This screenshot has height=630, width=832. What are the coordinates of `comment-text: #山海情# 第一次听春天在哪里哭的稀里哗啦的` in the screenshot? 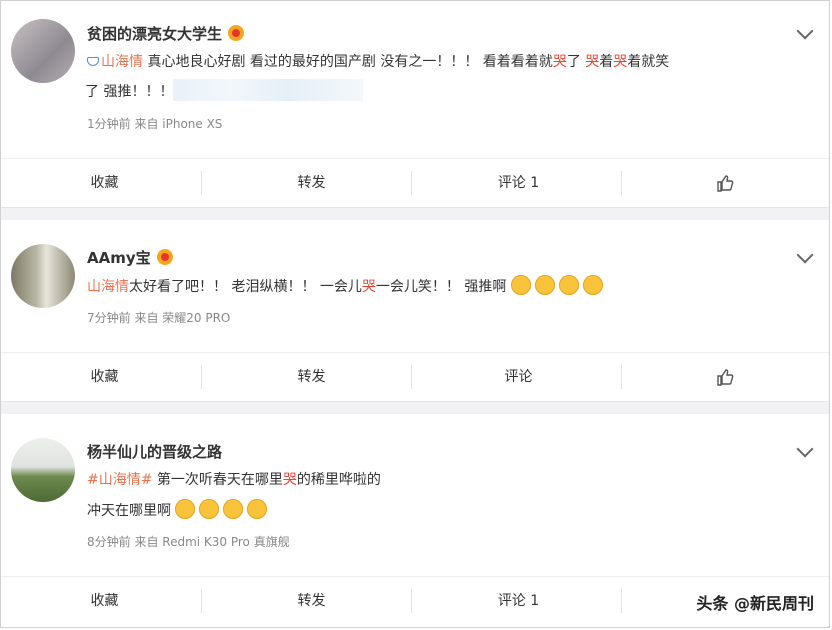 It's located at (234, 480).